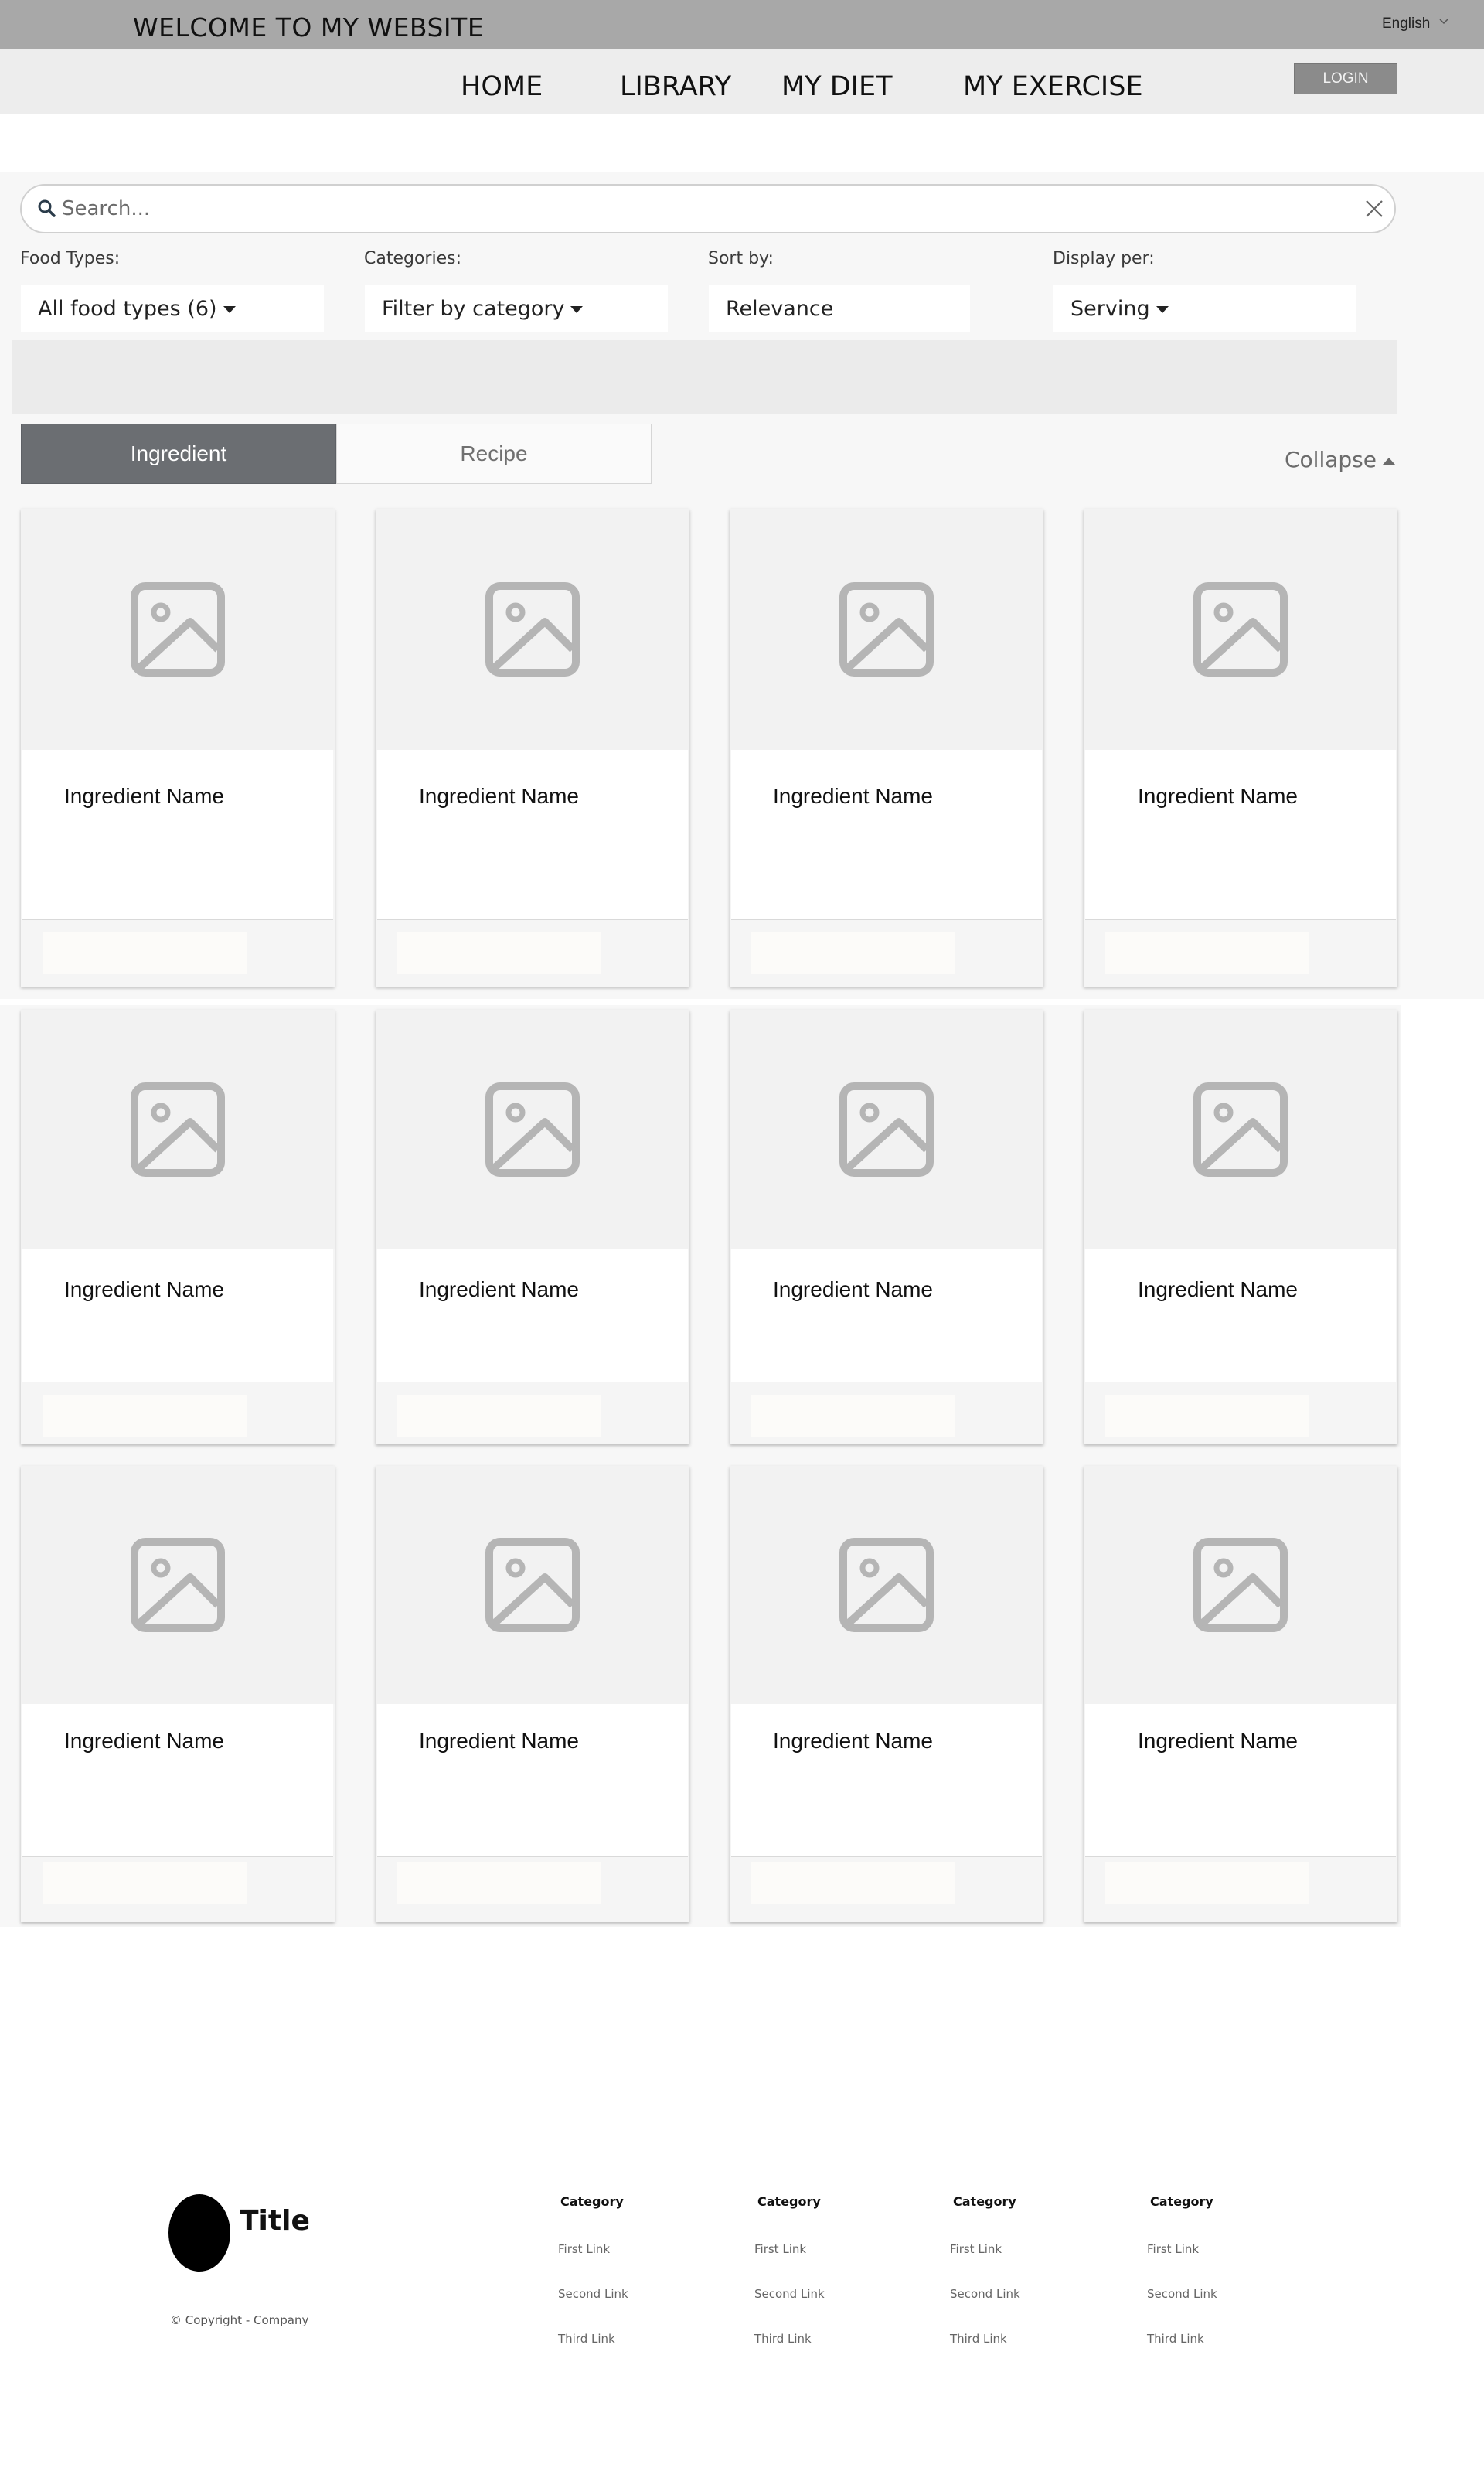  Describe the element at coordinates (1374, 209) in the screenshot. I see `close-icon` at that location.